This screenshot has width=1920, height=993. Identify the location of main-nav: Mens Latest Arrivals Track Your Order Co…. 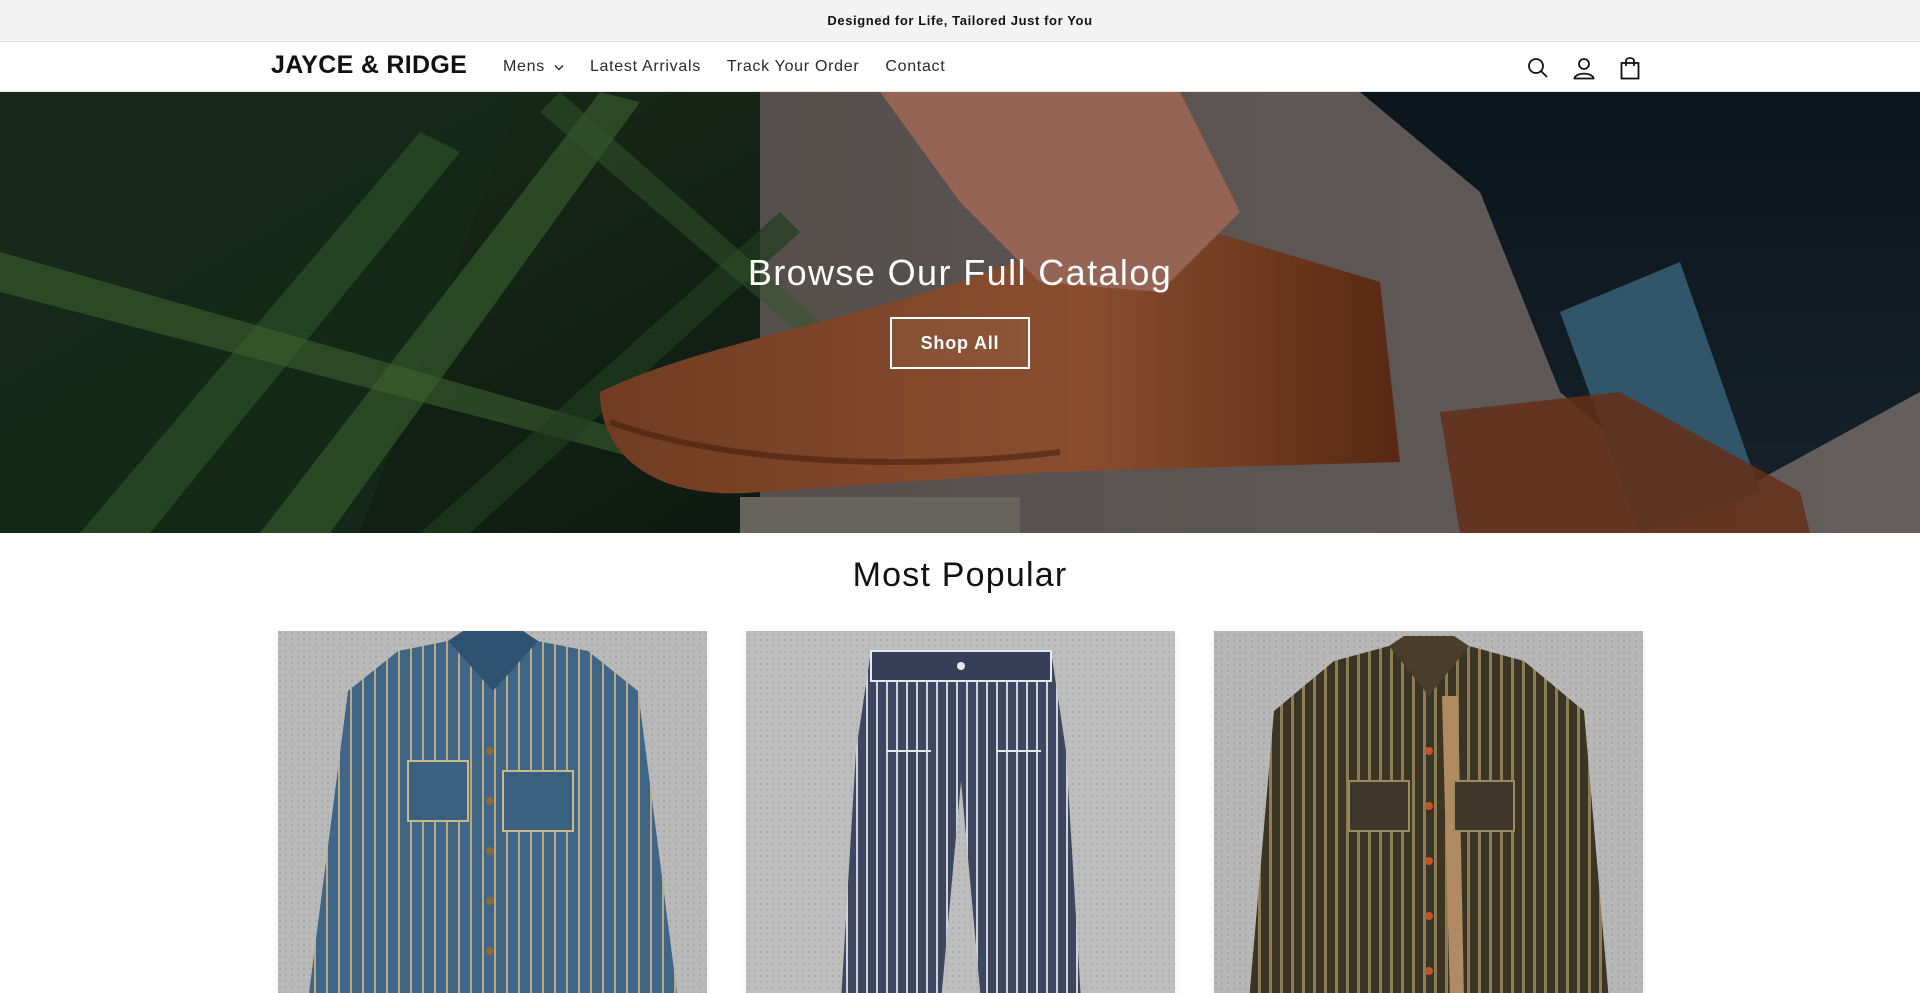
(737, 67).